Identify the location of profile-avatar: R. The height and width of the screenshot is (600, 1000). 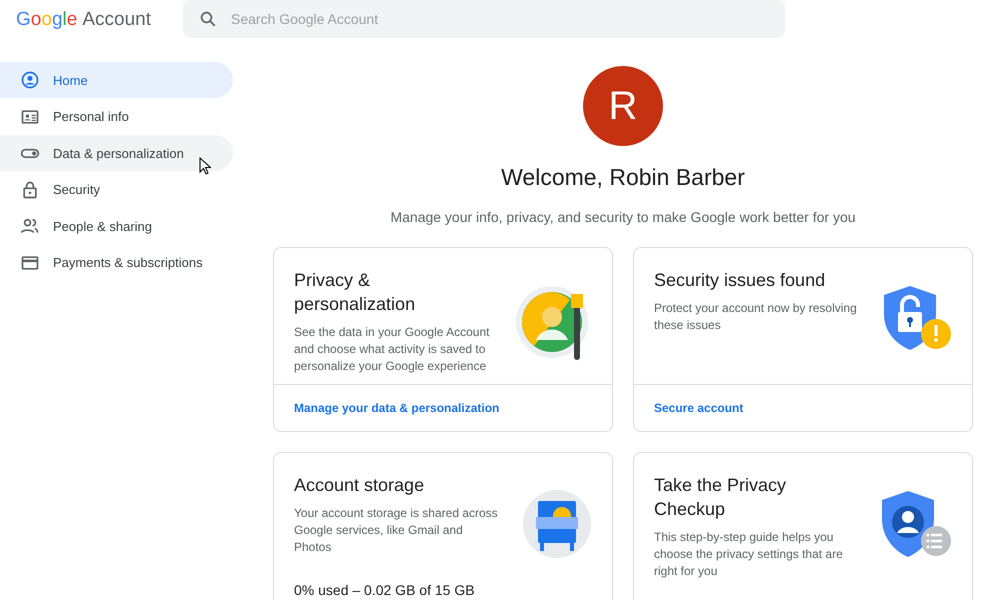
(623, 106).